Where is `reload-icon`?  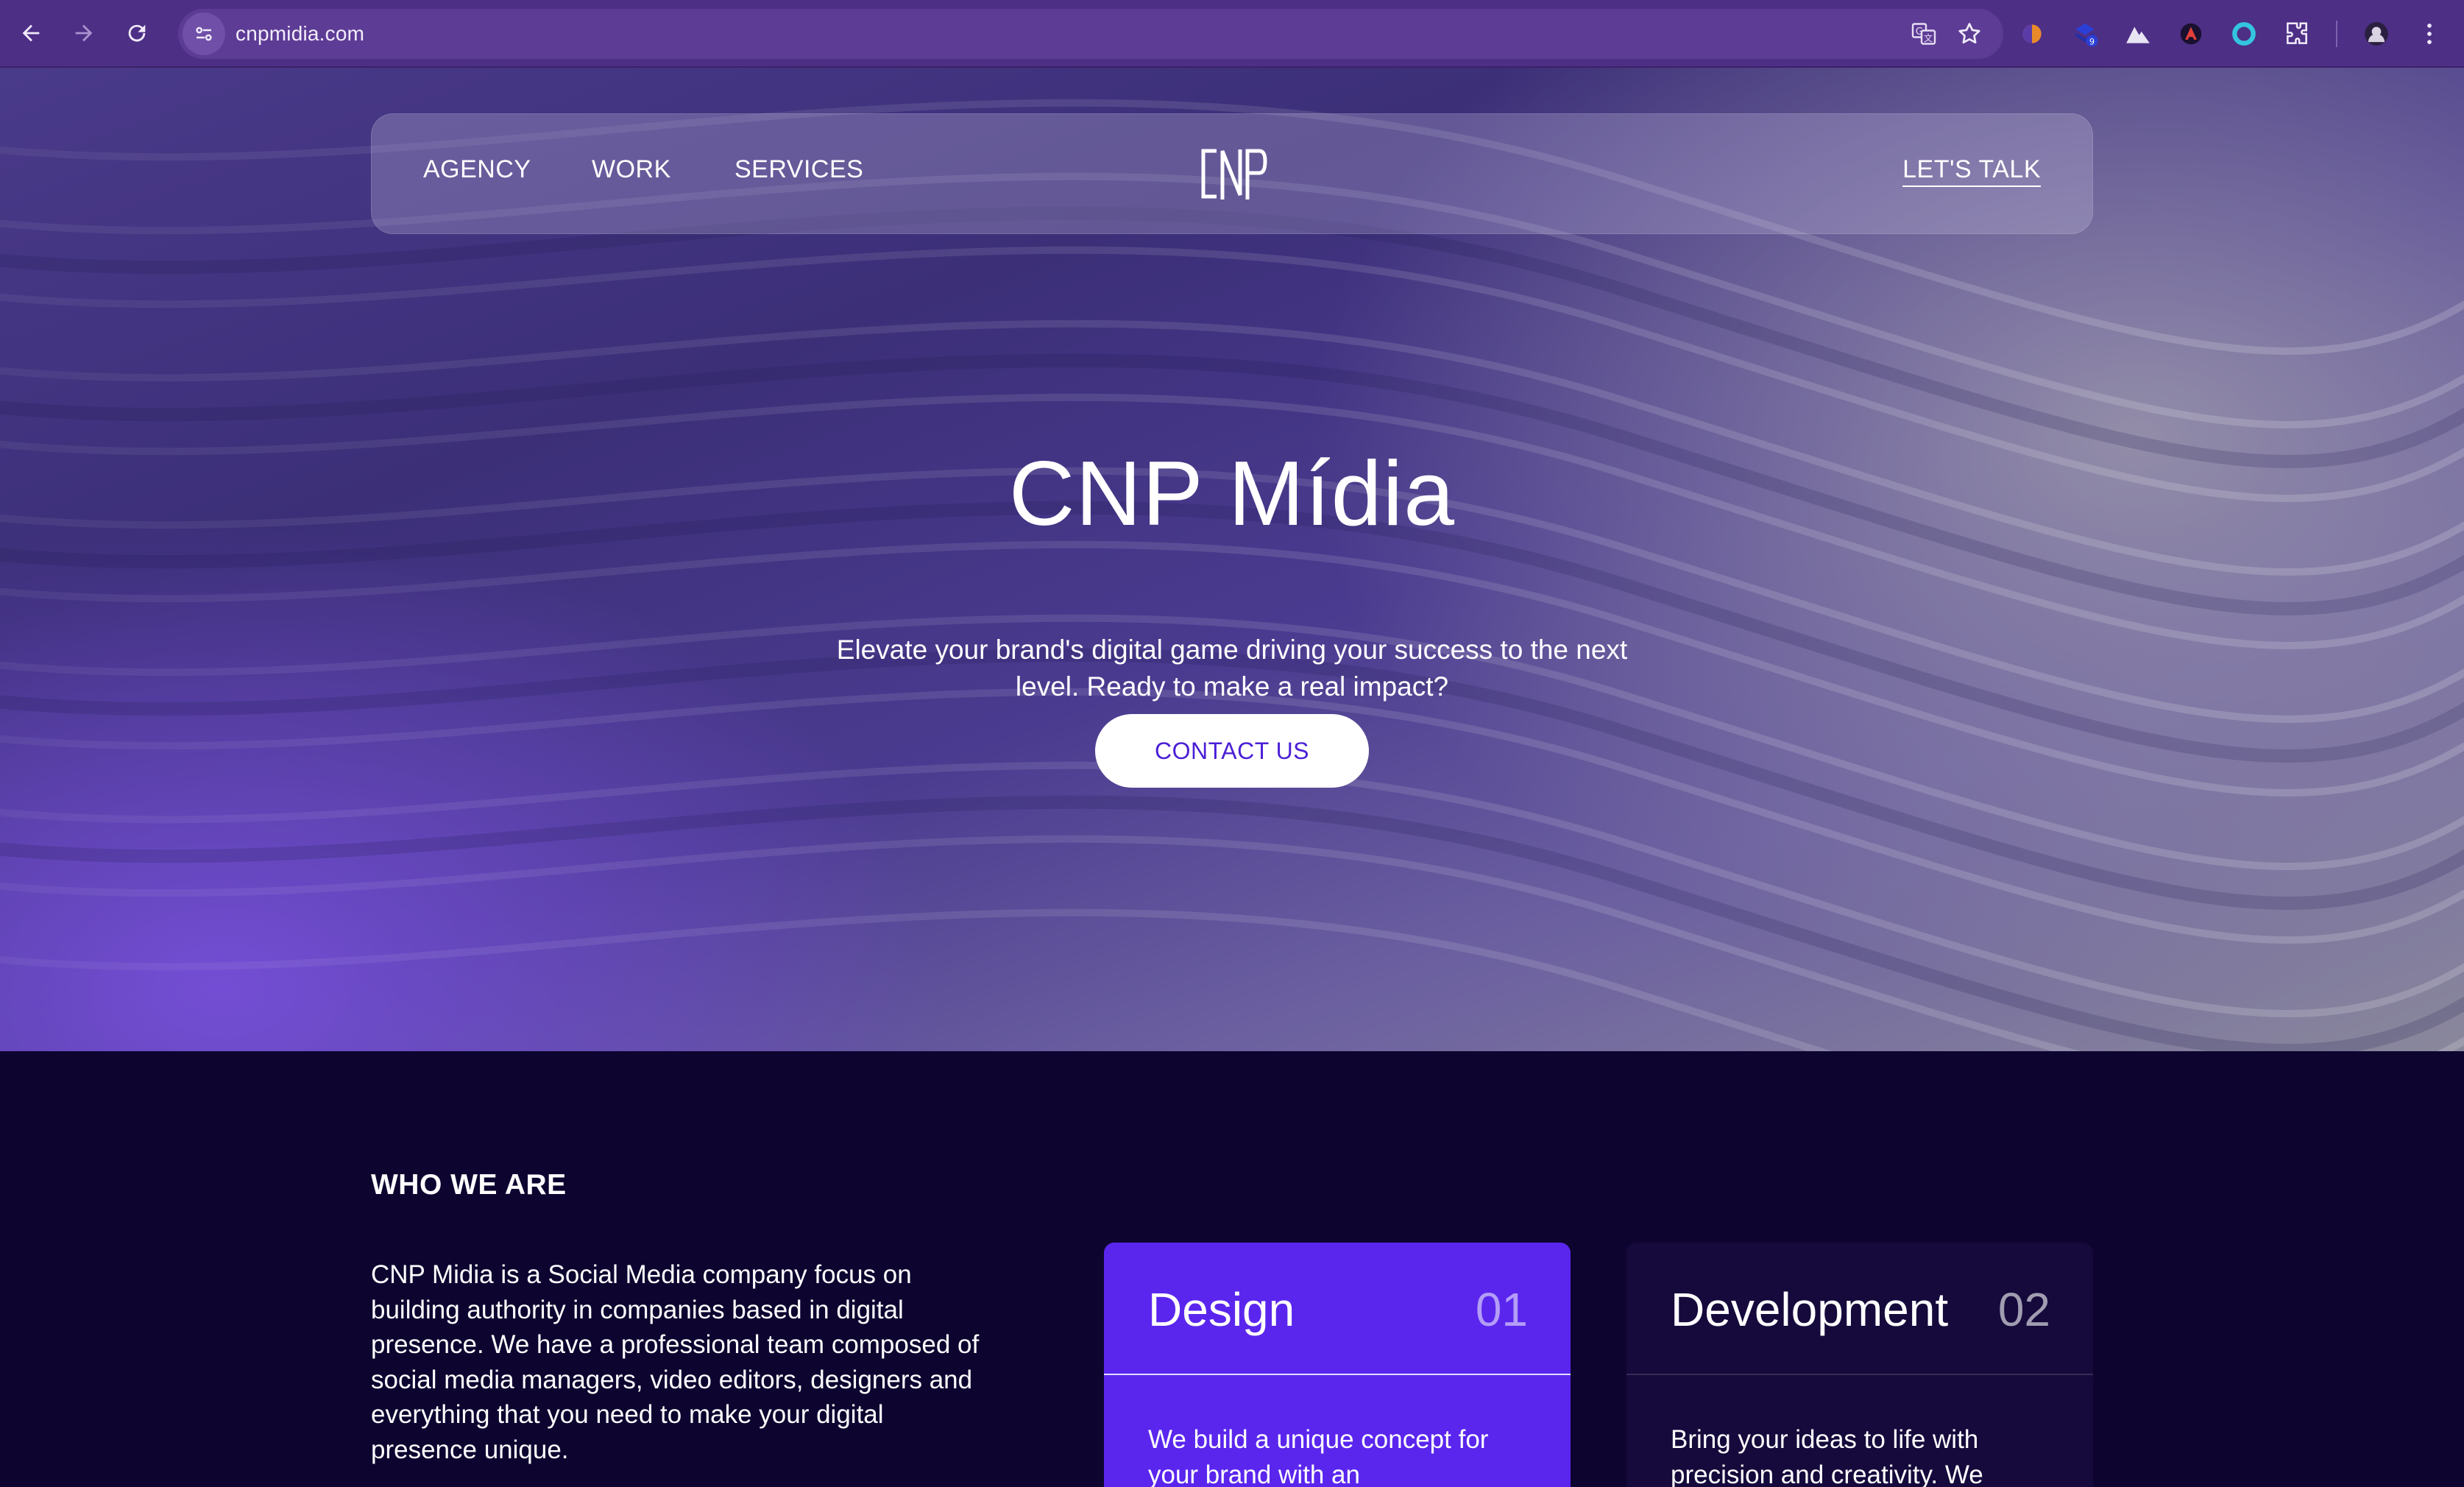 reload-icon is located at coordinates (137, 33).